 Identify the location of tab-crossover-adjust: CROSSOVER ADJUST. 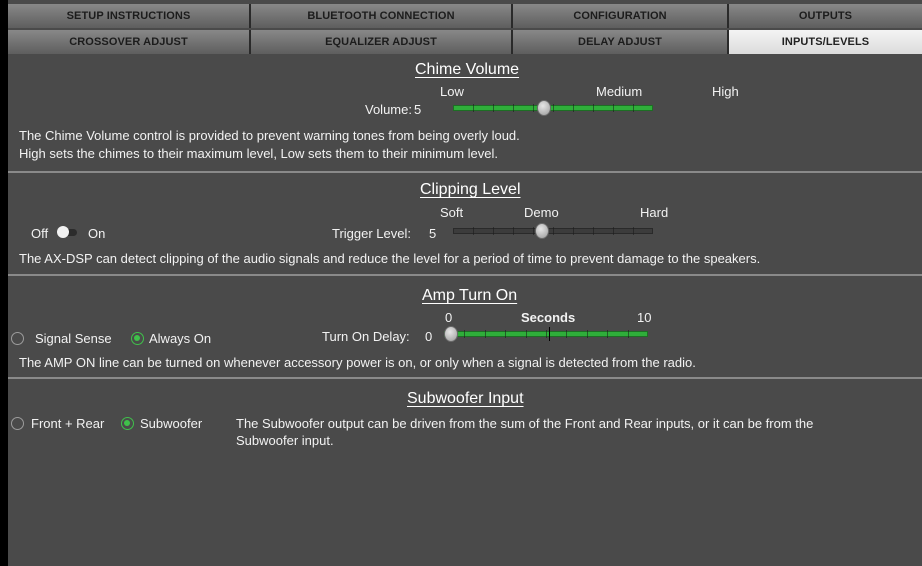
(129, 42).